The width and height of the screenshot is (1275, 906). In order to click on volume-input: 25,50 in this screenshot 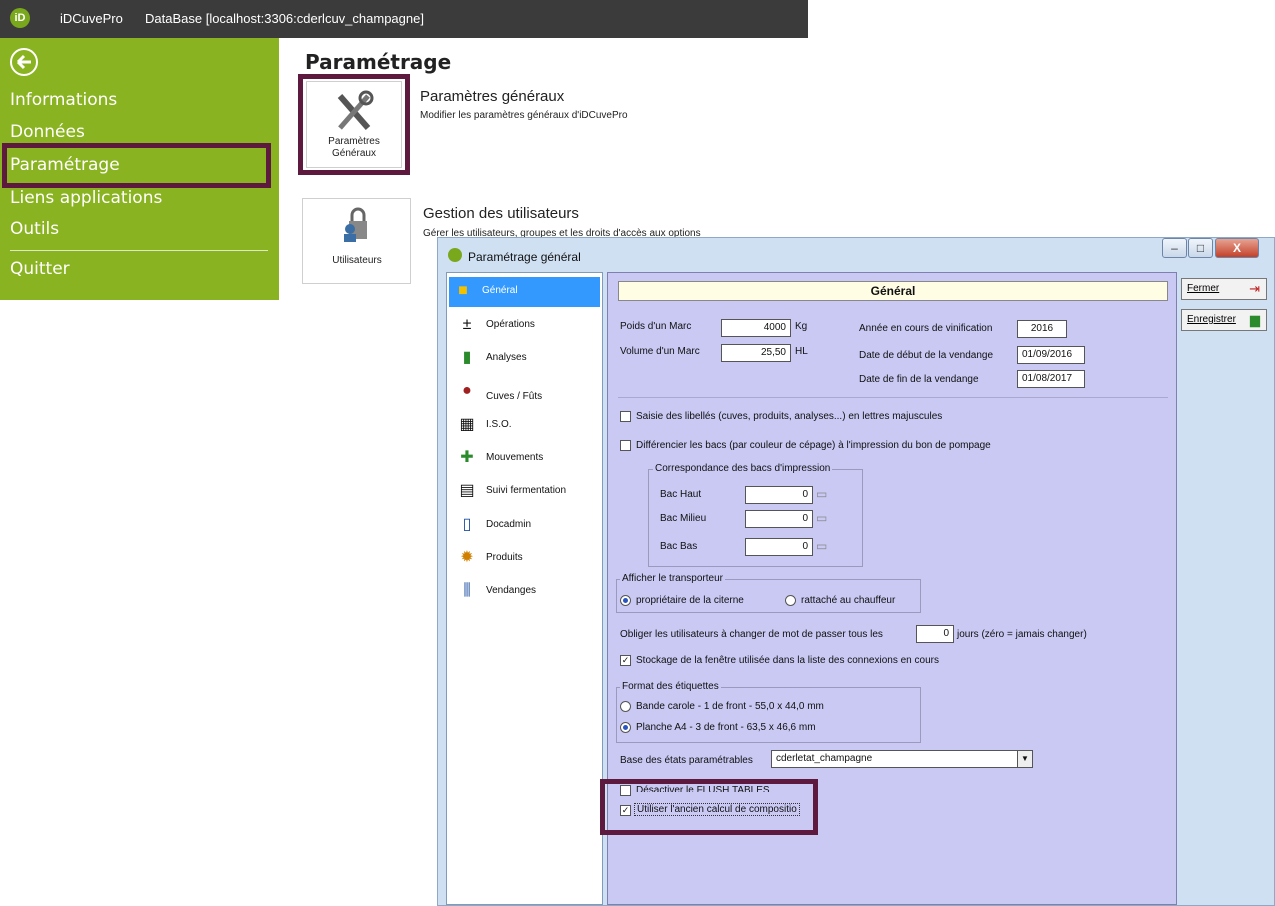, I will do `click(756, 353)`.